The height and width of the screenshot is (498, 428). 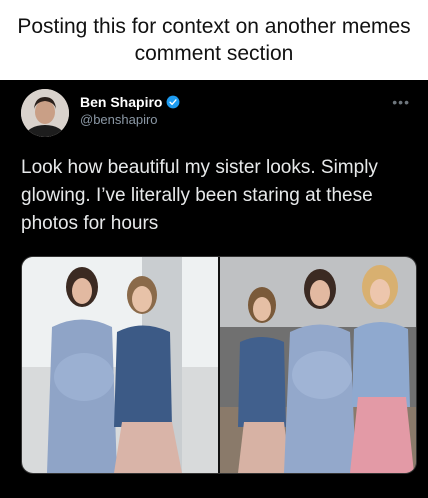 I want to click on avatar, so click(x=45, y=113).